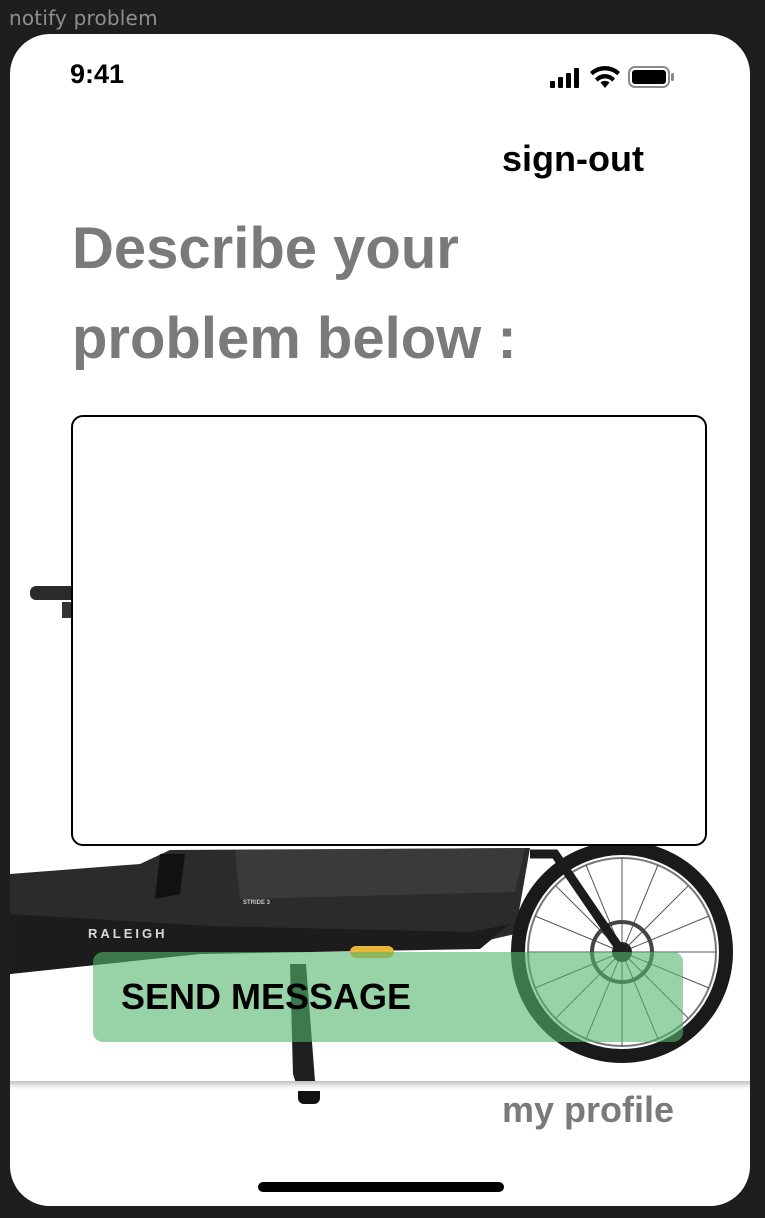 The width and height of the screenshot is (765, 1218). What do you see at coordinates (588, 1110) in the screenshot?
I see `tab-my-profile: my profile` at bounding box center [588, 1110].